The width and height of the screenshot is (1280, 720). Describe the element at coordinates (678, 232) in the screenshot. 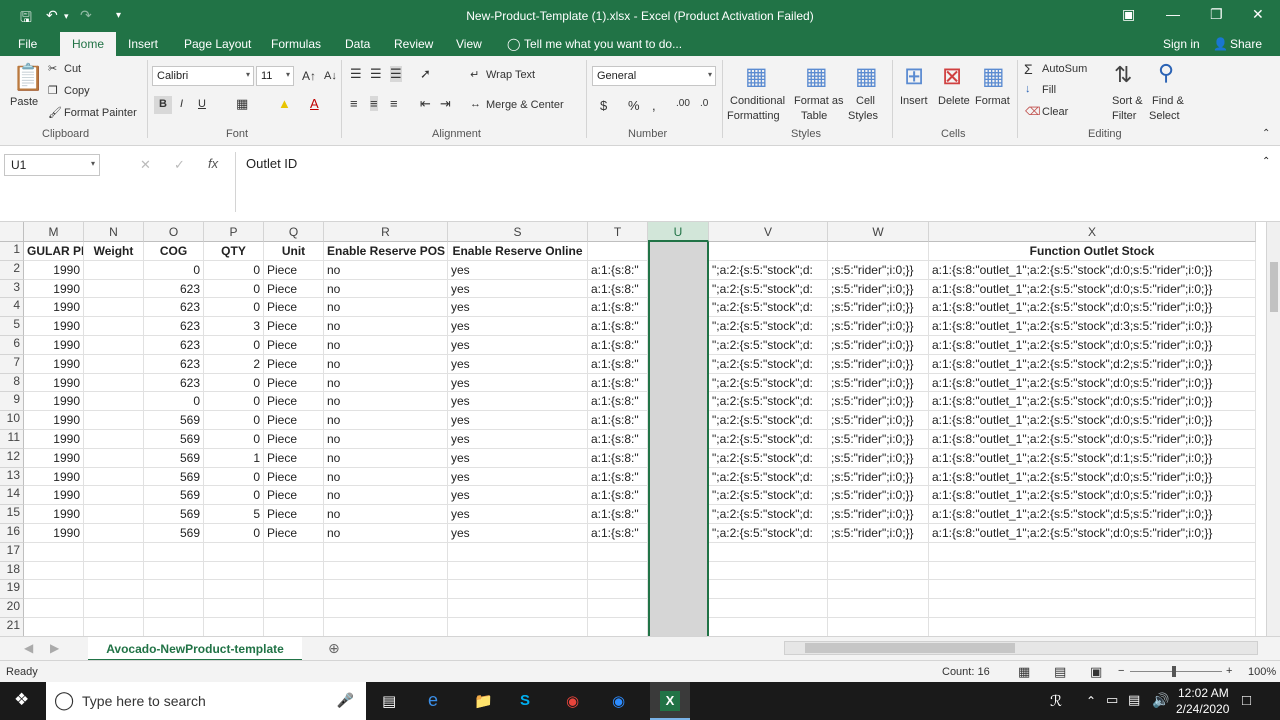

I see `column-header-u: U` at that location.